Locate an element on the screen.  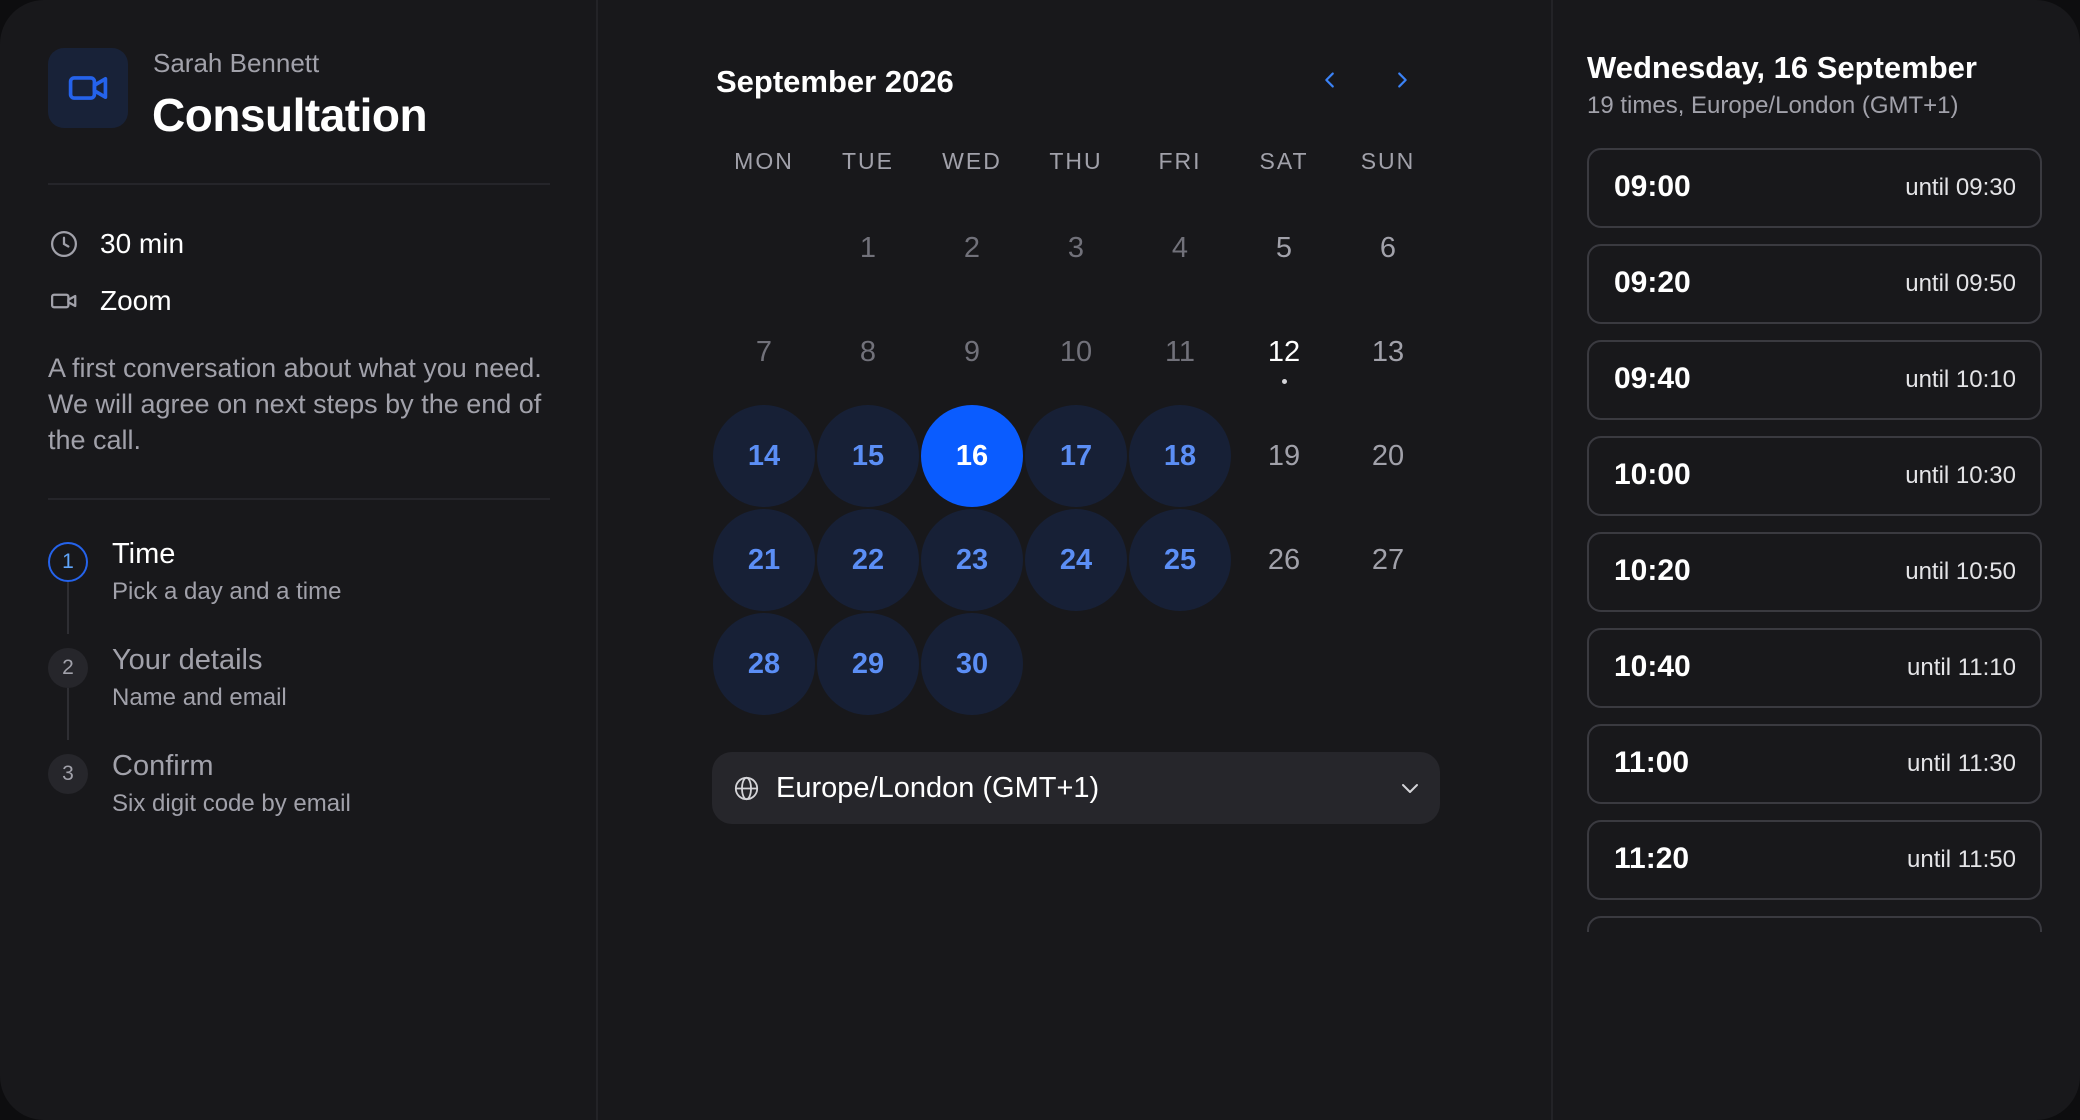
slot-end-time: until 09:50 is located at coordinates (1960, 283).